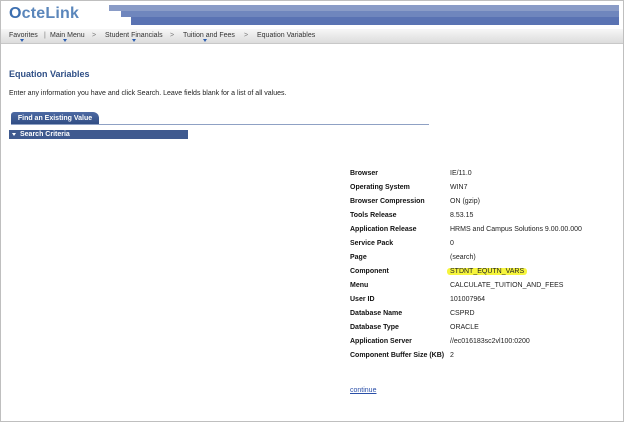  Describe the element at coordinates (380, 187) in the screenshot. I see `info-label: Operating System` at that location.